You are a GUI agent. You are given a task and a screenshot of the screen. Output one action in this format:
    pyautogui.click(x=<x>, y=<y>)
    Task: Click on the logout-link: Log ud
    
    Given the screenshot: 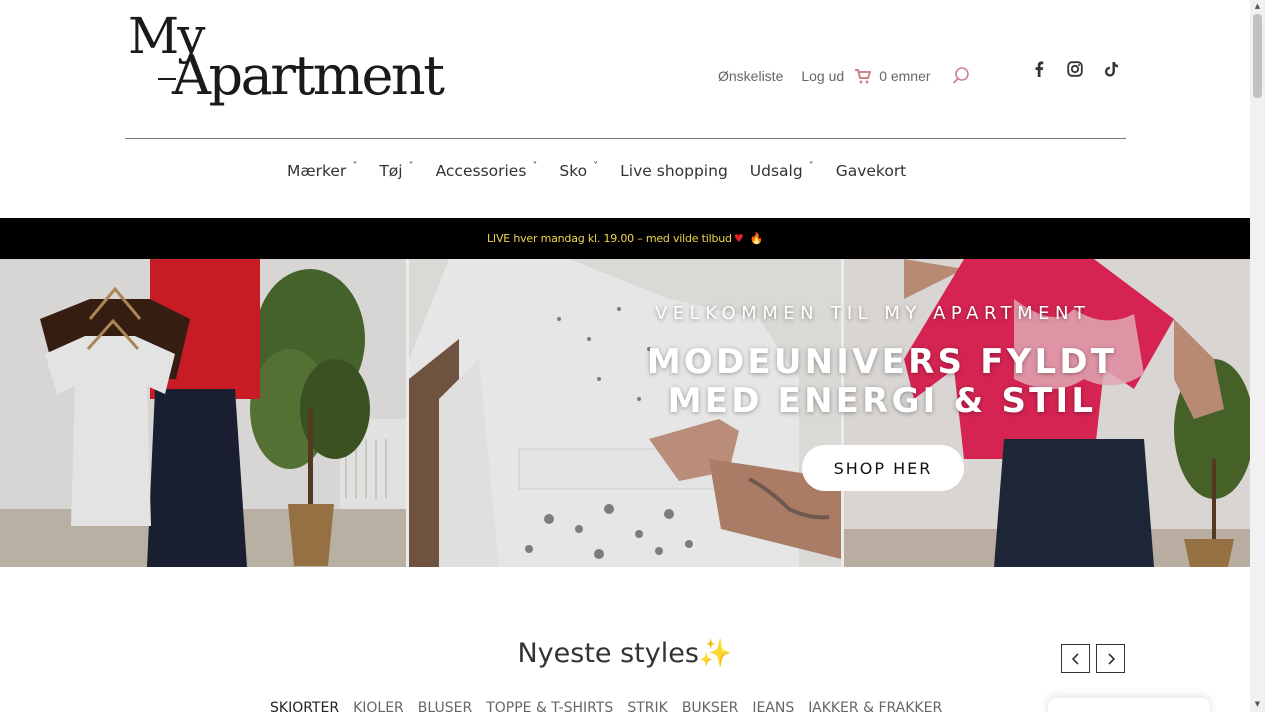 What is the action you would take?
    pyautogui.click(x=822, y=76)
    